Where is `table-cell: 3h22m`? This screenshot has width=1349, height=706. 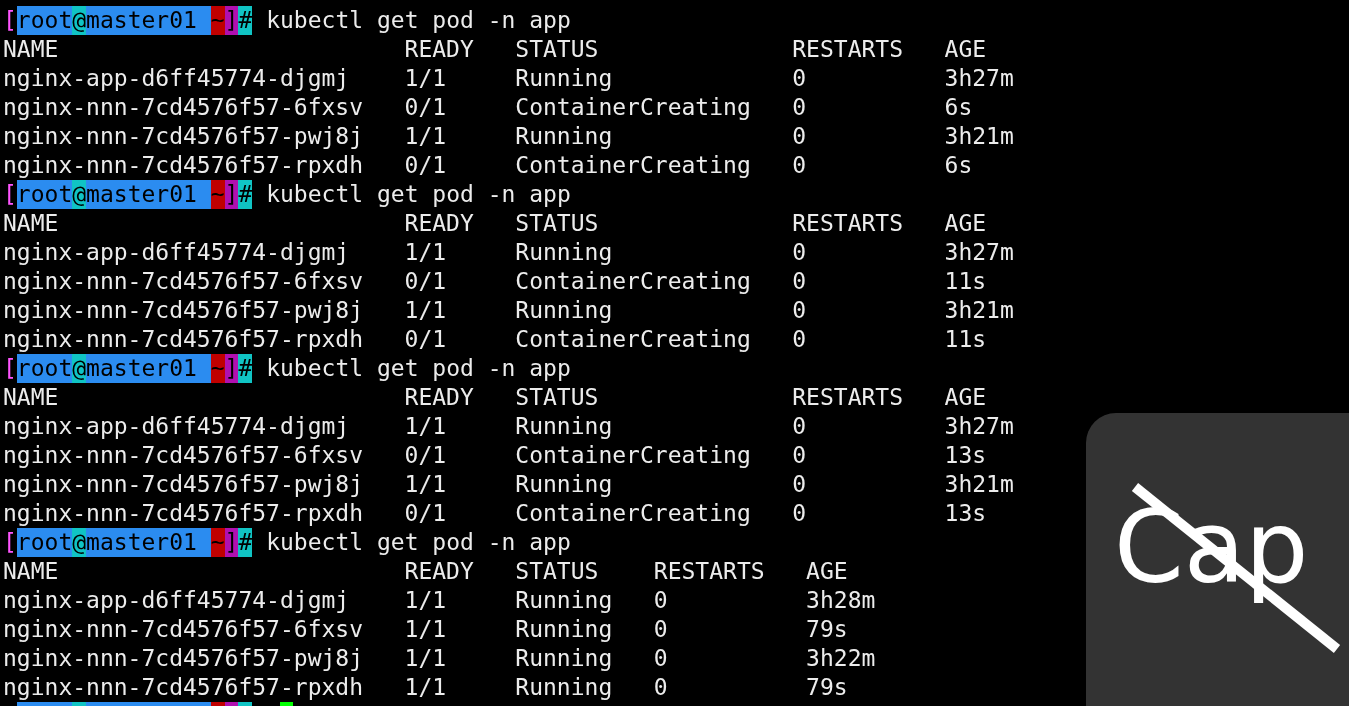
table-cell: 3h22m is located at coordinates (841, 658).